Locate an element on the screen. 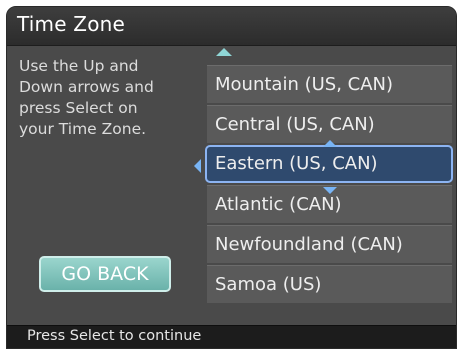 The image size is (457, 351). instruction-line: Use the Up and is located at coordinates (79, 66).